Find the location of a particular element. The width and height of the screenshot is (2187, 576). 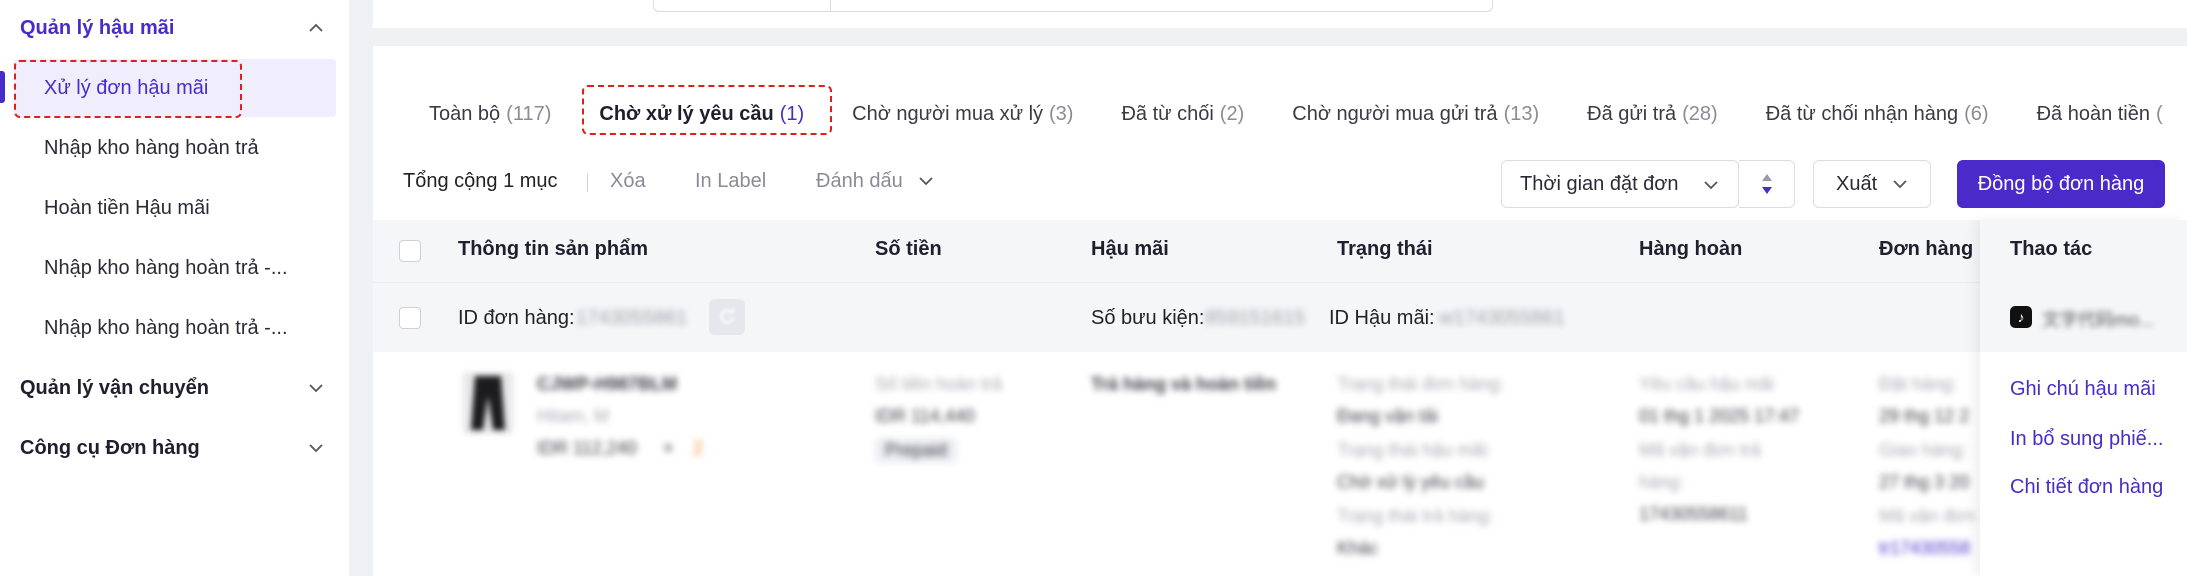

parcel-value: 859151615 is located at coordinates (1255, 318).